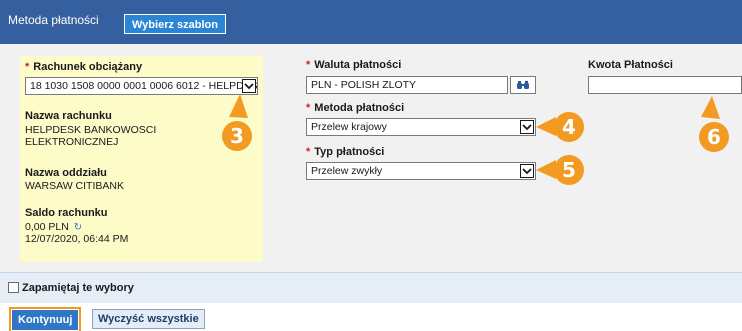 This screenshot has height=331, width=742. Describe the element at coordinates (45, 319) in the screenshot. I see `continue-button: Kontynuuj` at that location.